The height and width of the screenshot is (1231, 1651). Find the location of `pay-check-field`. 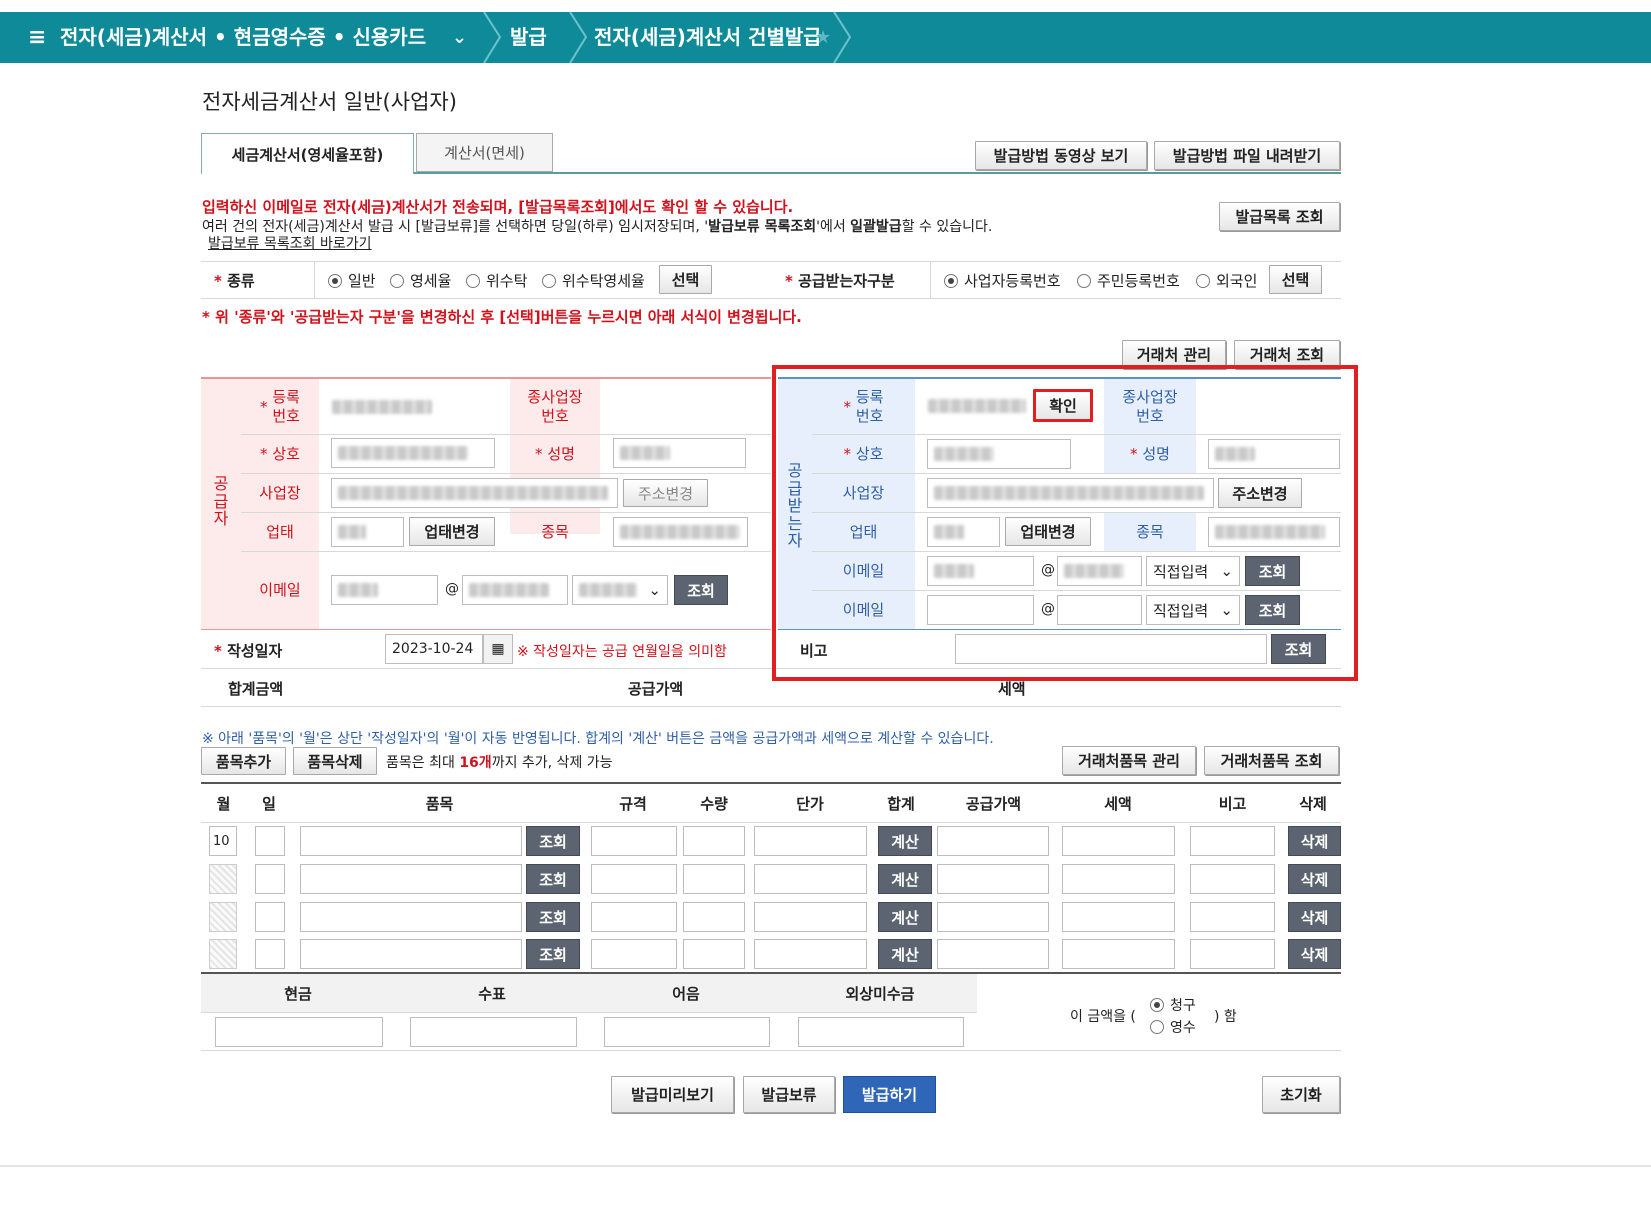

pay-check-field is located at coordinates (493, 1032).